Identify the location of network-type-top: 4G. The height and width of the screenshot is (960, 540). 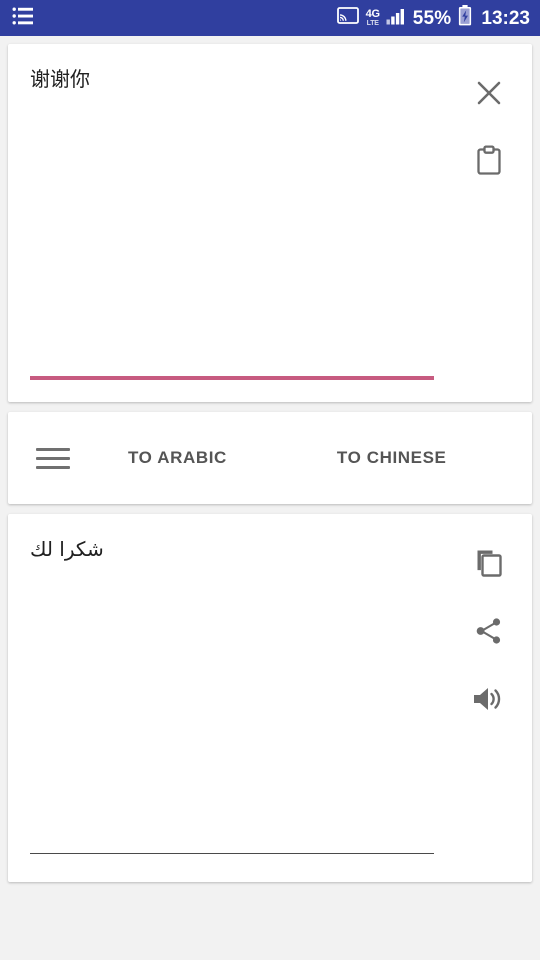
(372, 14).